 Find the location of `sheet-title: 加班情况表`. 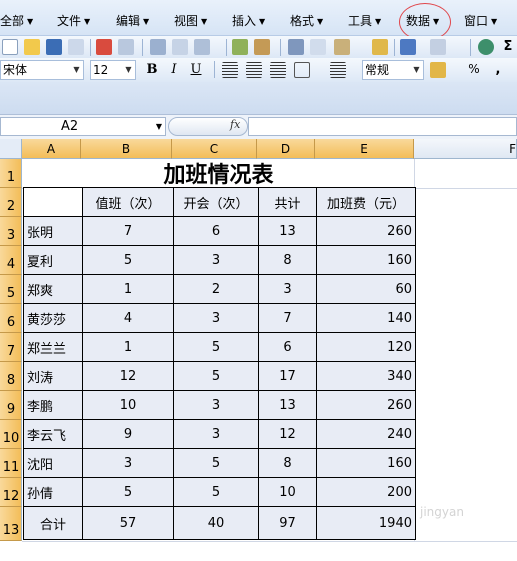

sheet-title: 加班情况表 is located at coordinates (218, 175).